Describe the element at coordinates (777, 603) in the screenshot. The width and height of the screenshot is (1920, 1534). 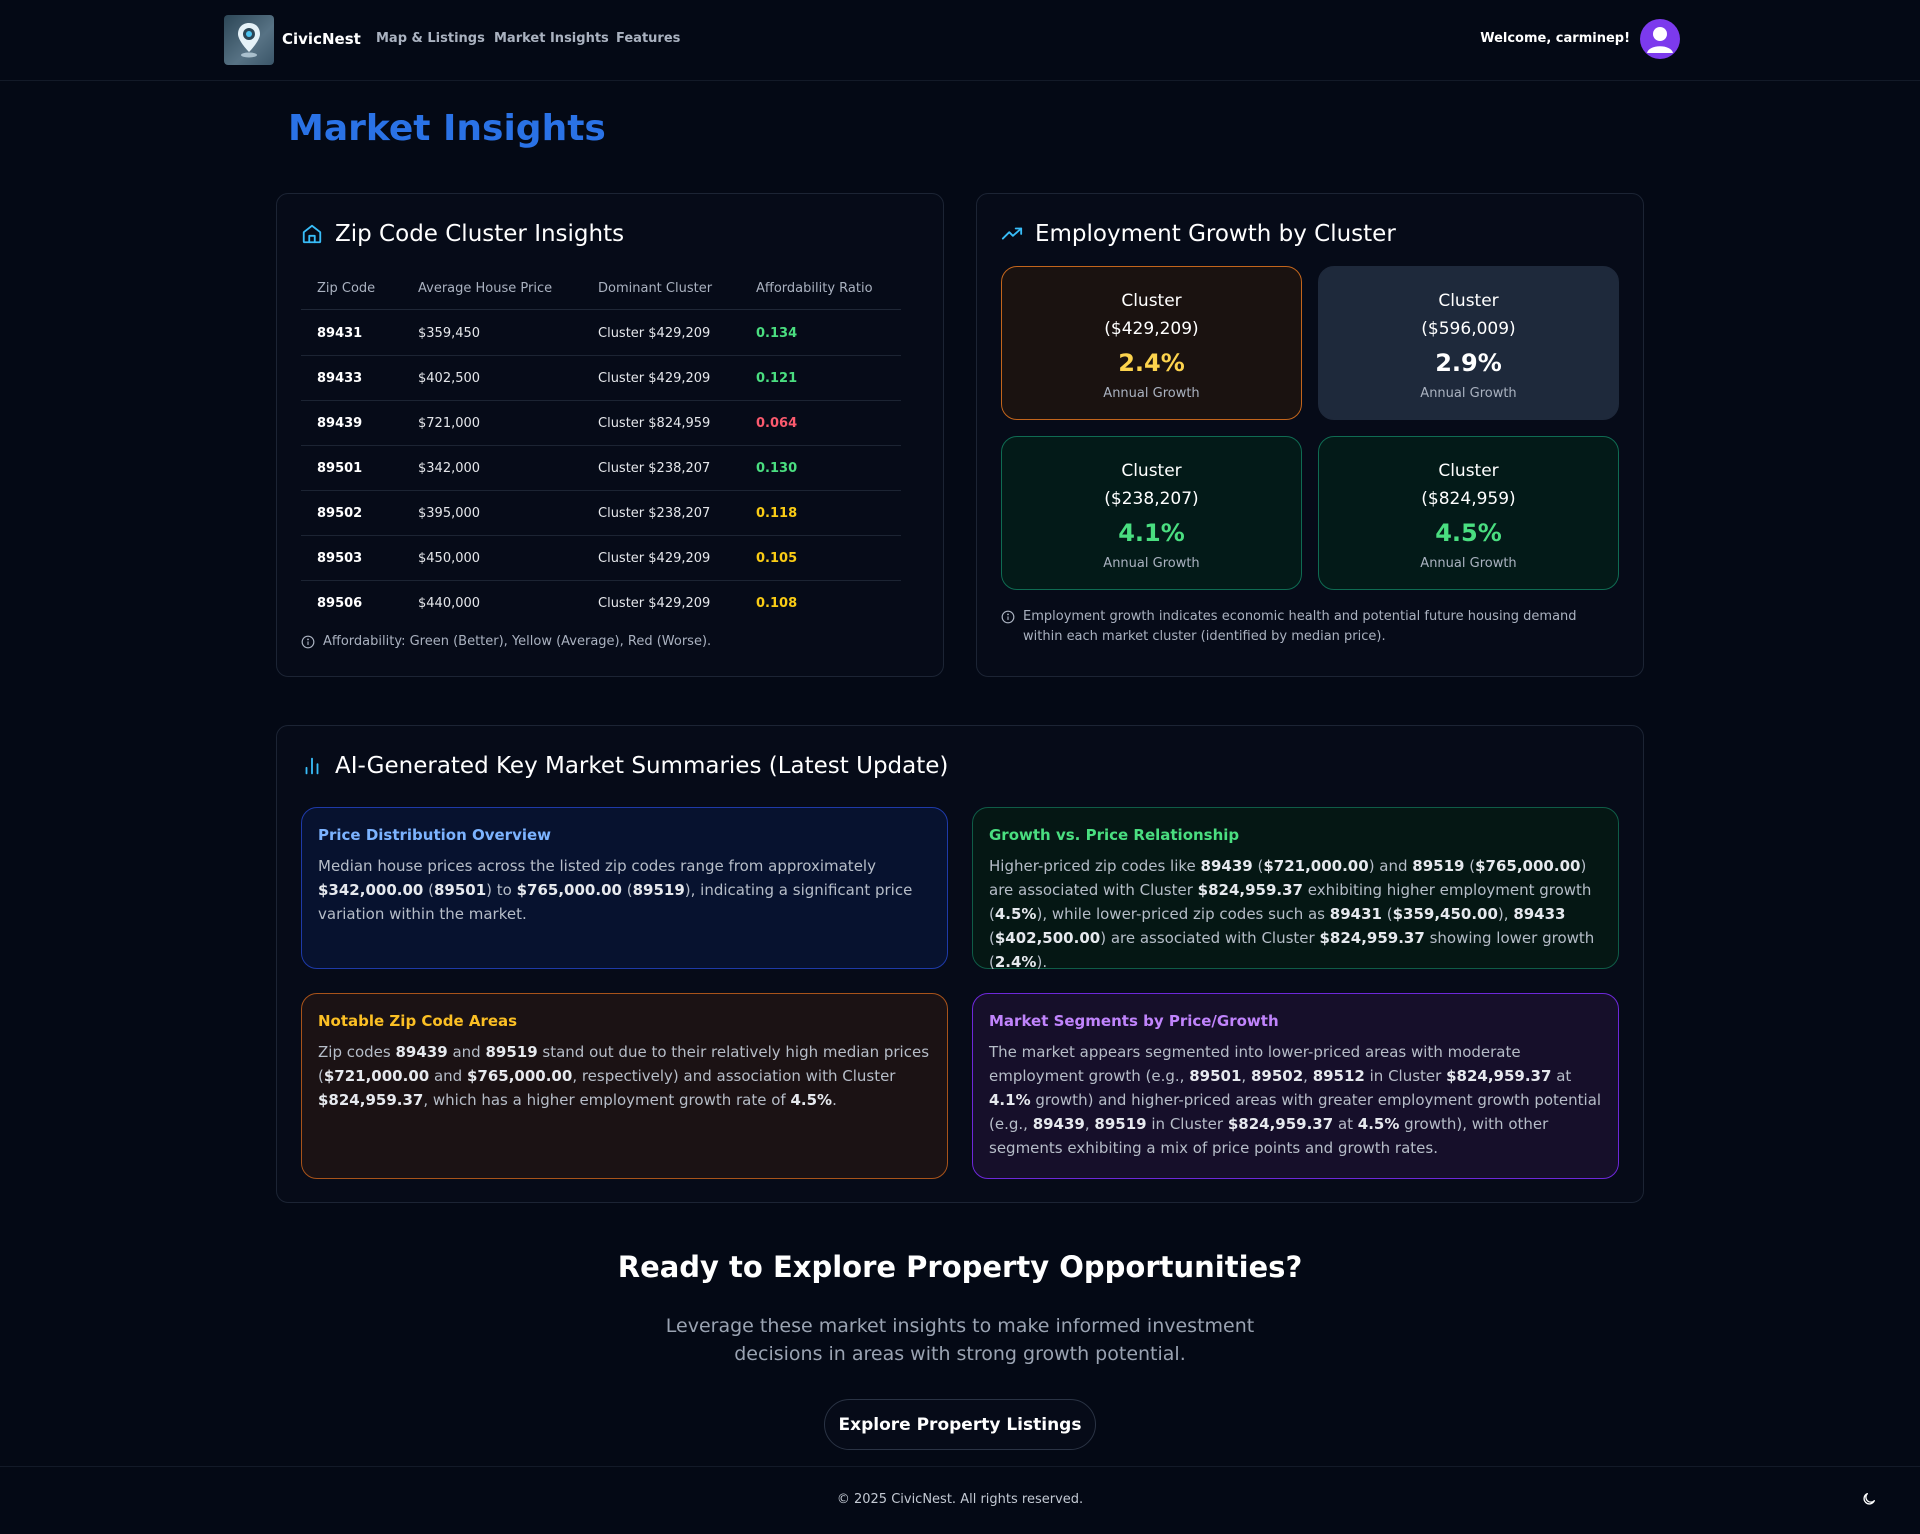
I see `affordability-ratio-cell: 0.108` at that location.